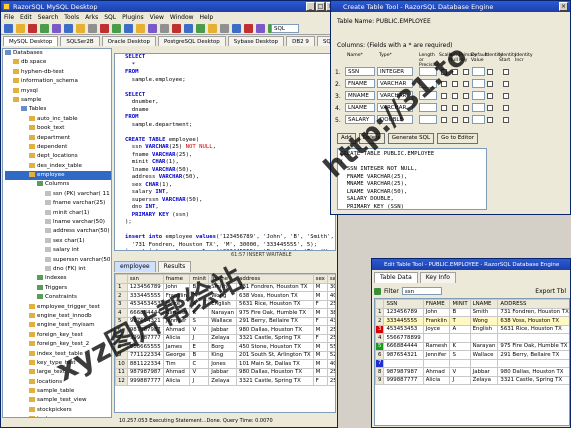  What do you see at coordinates (128, 41) in the screenshot?
I see `connection-tab: Oracle Desktop` at bounding box center [128, 41].